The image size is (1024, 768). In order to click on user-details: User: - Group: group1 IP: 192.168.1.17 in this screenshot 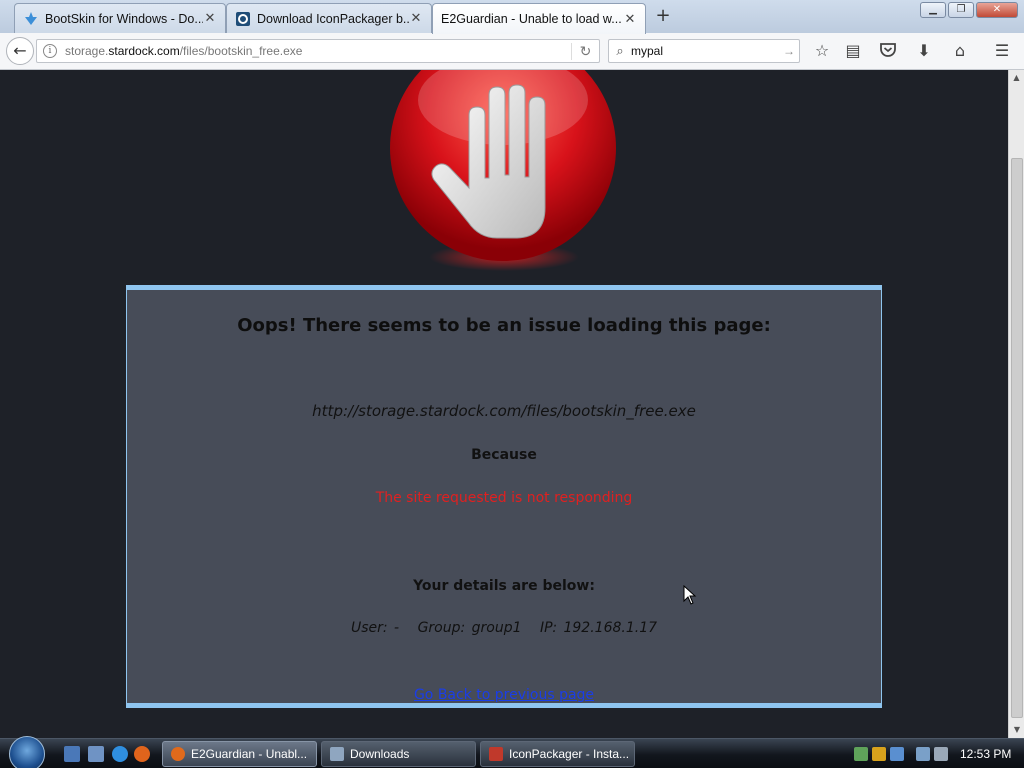, I will do `click(504, 628)`.